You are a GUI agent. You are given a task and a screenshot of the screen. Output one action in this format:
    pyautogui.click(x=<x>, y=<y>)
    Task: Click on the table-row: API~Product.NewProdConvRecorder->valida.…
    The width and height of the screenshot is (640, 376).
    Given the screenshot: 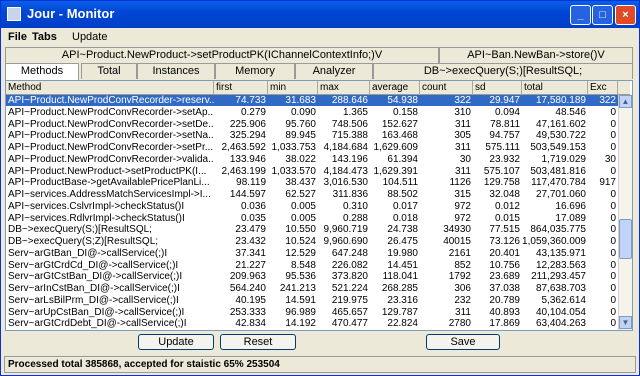 What is the action you would take?
    pyautogui.click(x=312, y=159)
    